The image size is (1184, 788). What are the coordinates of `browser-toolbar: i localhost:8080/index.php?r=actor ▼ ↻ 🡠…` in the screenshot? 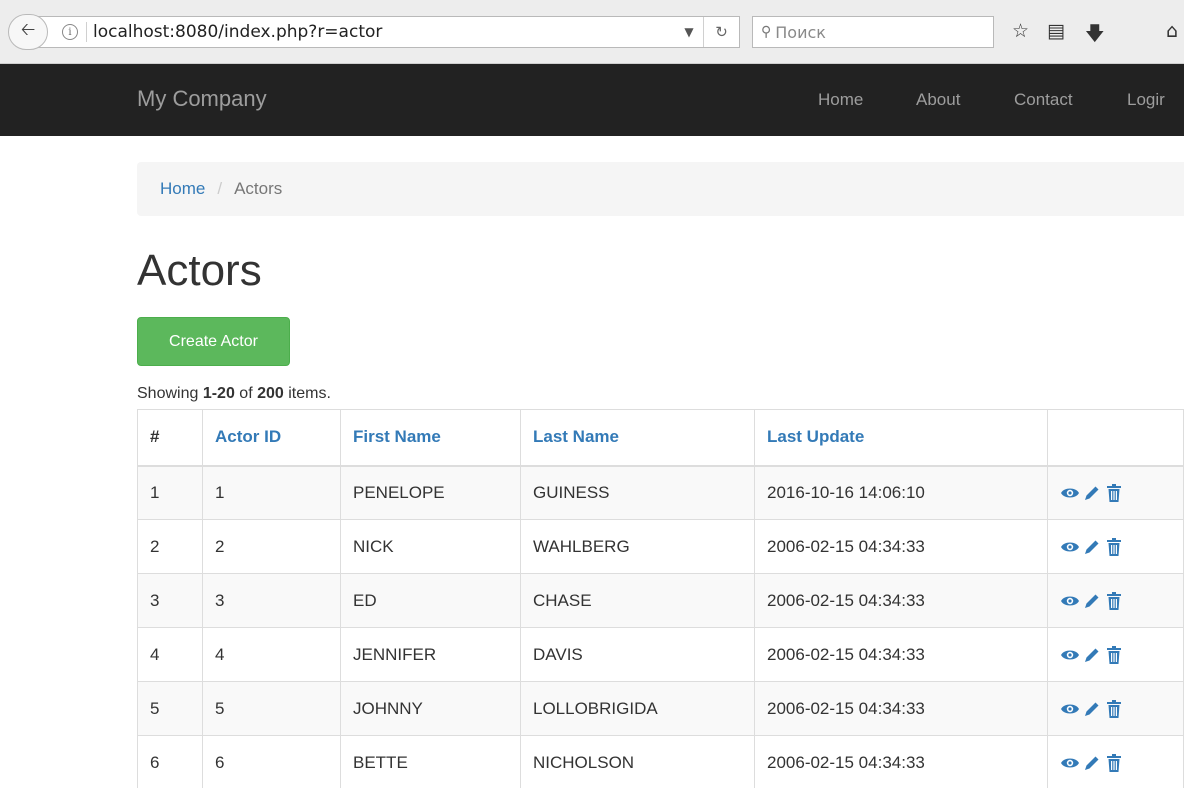 It's located at (592, 32).